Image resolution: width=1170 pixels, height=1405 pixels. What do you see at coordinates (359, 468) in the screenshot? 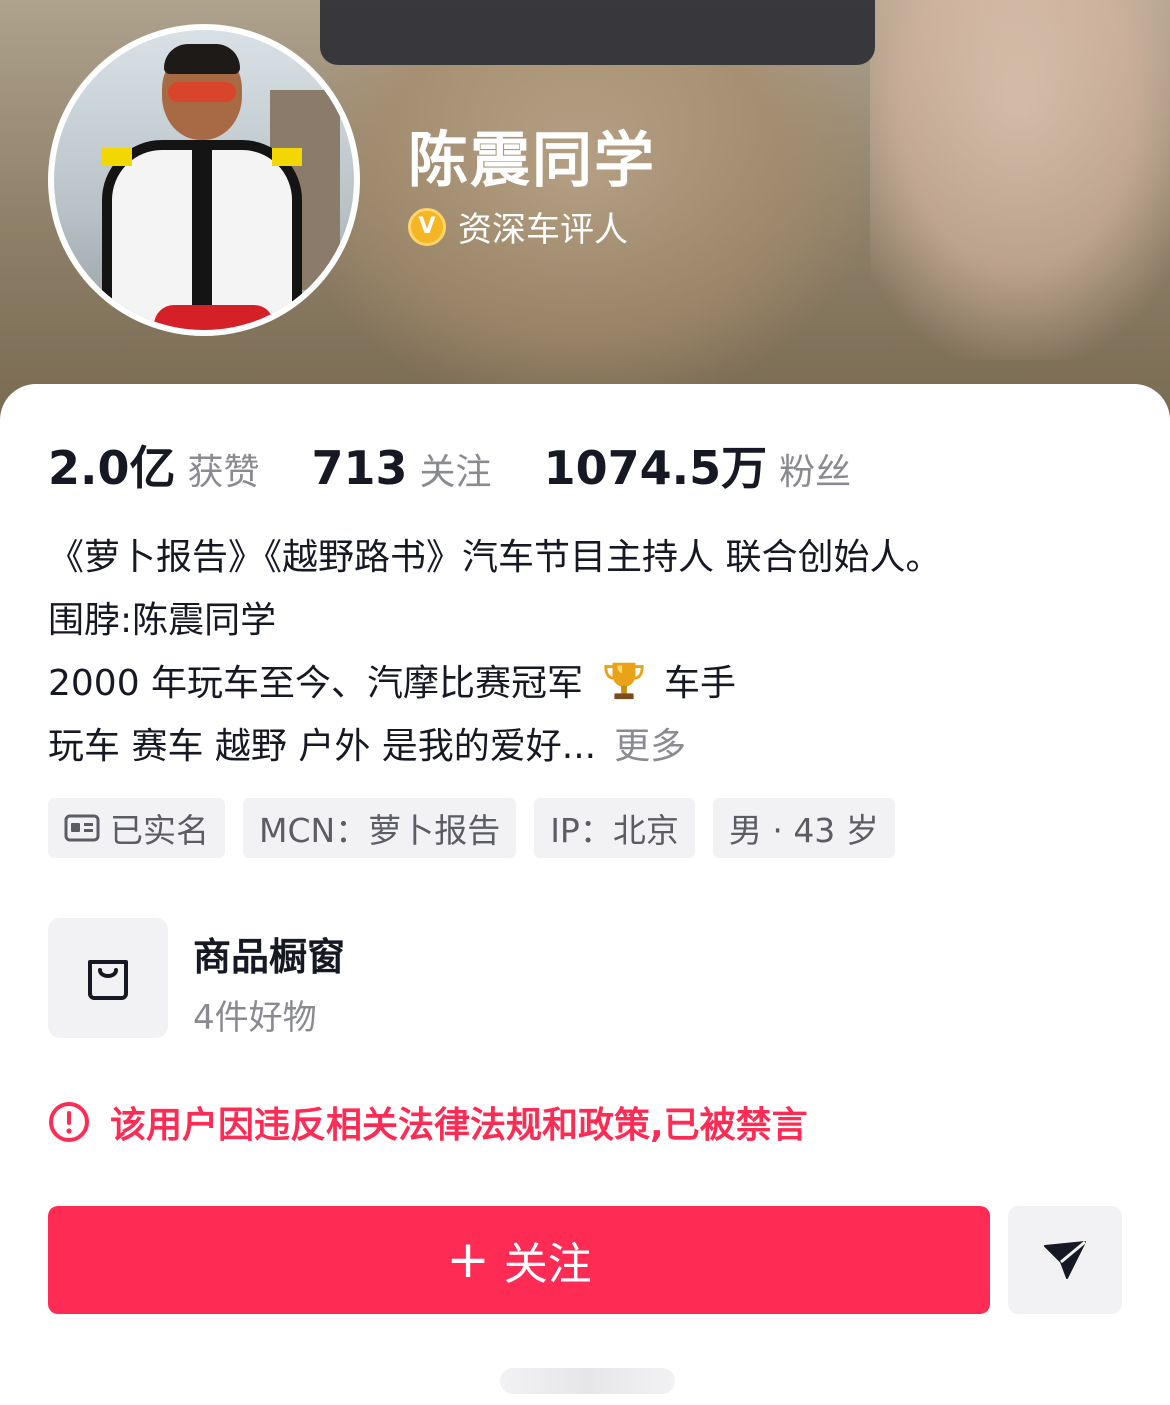
I see `stat-value: 713` at bounding box center [359, 468].